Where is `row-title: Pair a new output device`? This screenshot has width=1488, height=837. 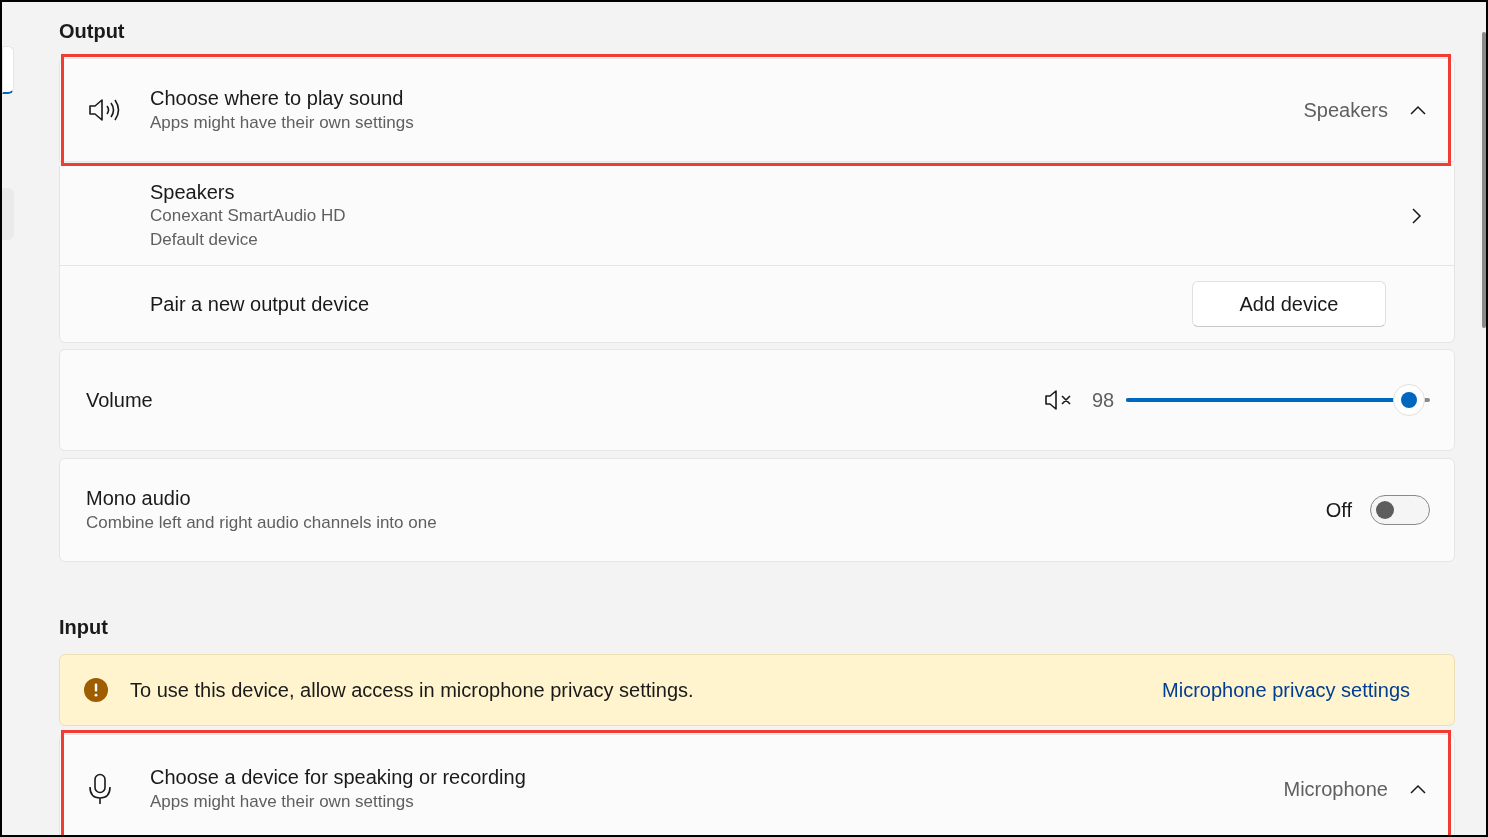
row-title: Pair a new output device is located at coordinates (260, 304).